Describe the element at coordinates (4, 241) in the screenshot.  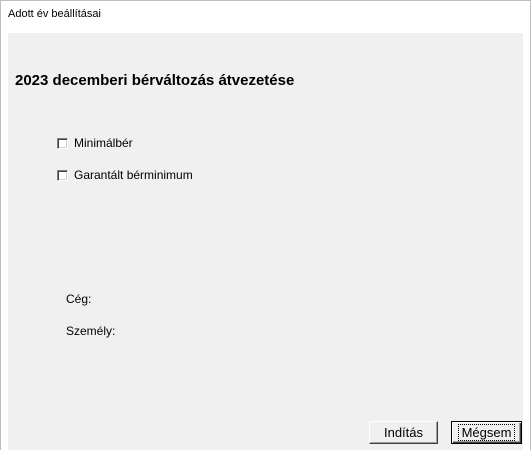
I see `window-frame-left` at that location.